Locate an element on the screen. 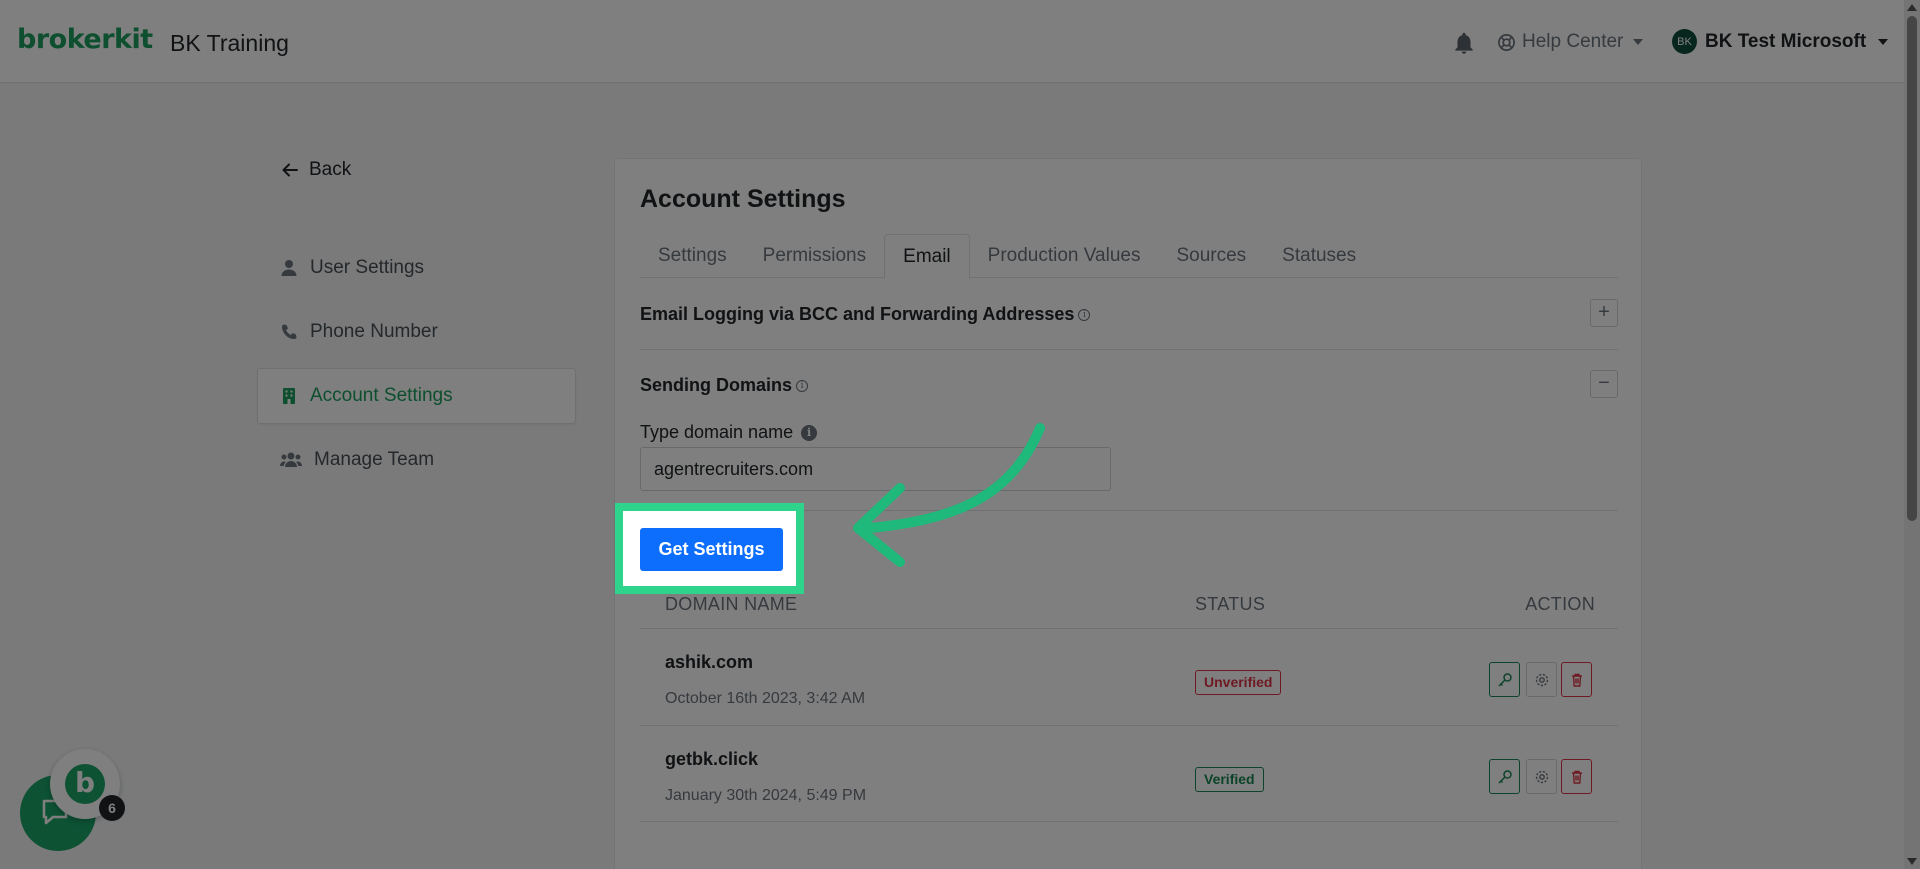  tab-statuses: Statuses is located at coordinates (1319, 256).